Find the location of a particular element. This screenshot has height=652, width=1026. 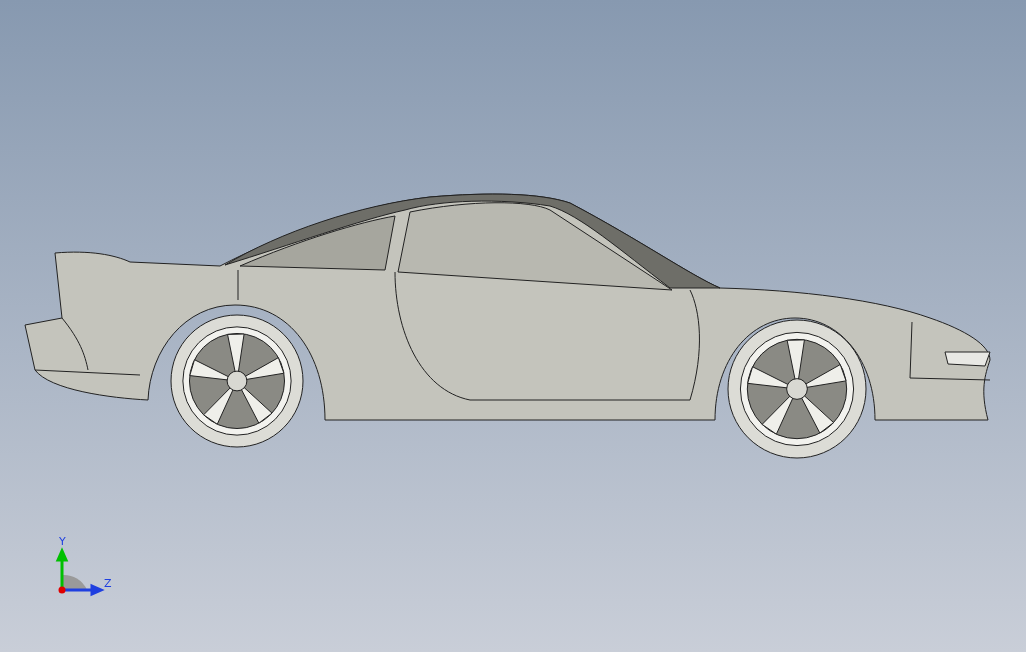

origin-dot is located at coordinates (62, 590).